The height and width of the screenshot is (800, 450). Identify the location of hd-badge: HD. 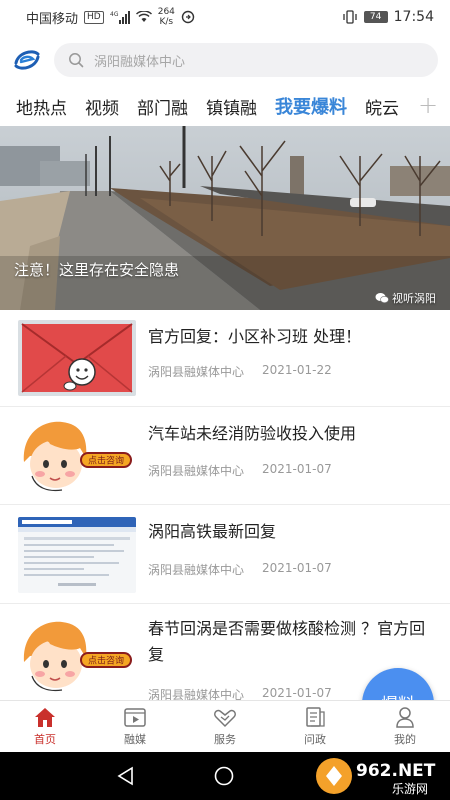
(94, 17).